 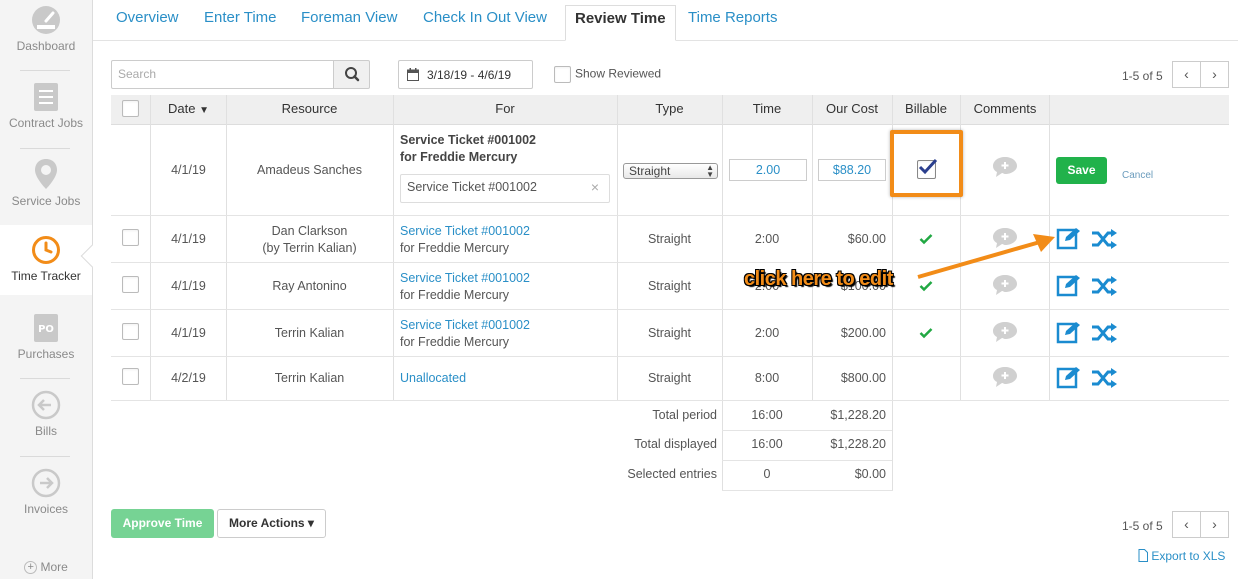 I want to click on sidebar-item-purchases: PO Purchases, so click(x=46, y=337).